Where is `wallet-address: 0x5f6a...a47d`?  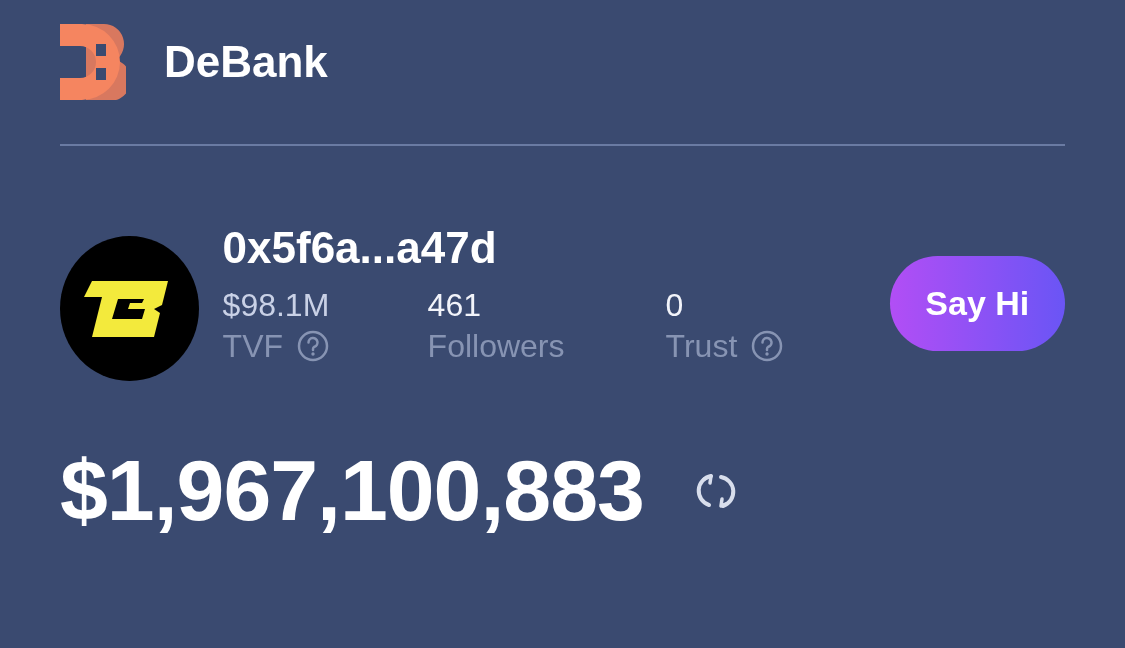 wallet-address: 0x5f6a...a47d is located at coordinates (360, 247).